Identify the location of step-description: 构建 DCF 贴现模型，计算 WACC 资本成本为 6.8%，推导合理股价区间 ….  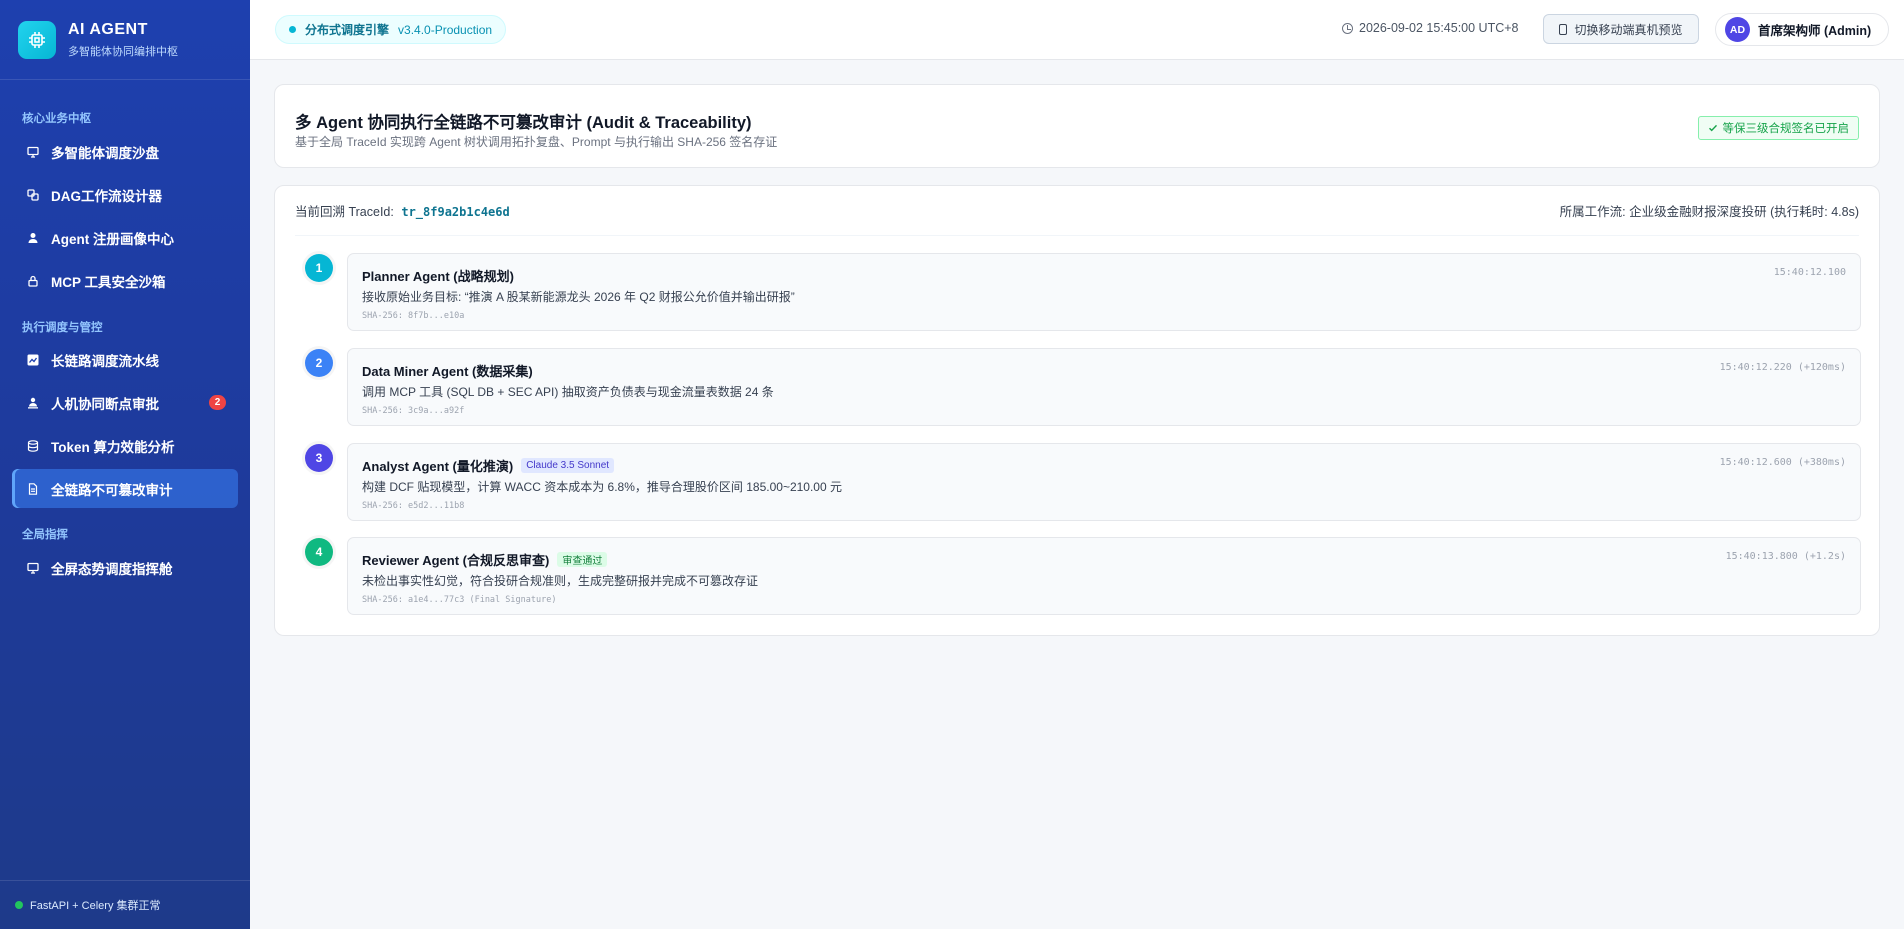
(602, 487).